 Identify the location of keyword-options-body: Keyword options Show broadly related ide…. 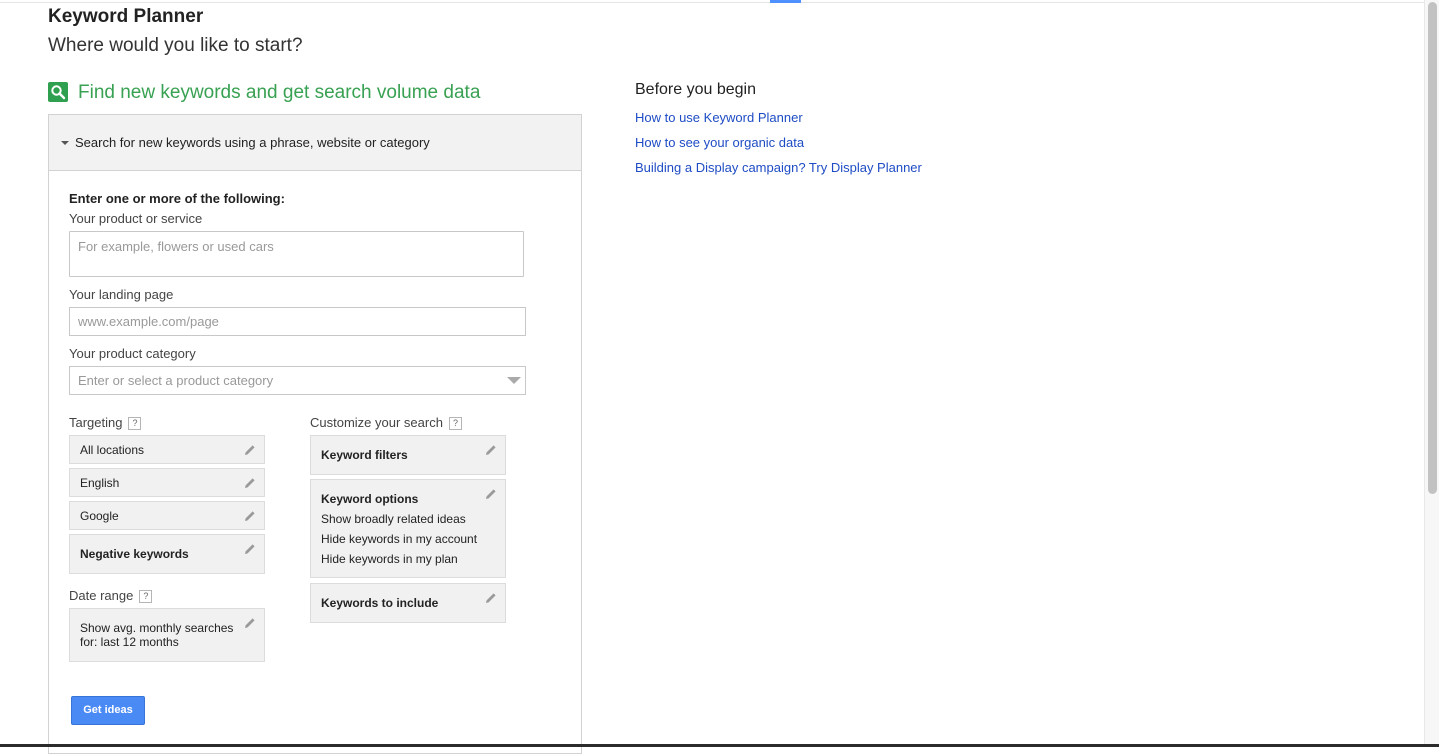
(399, 529).